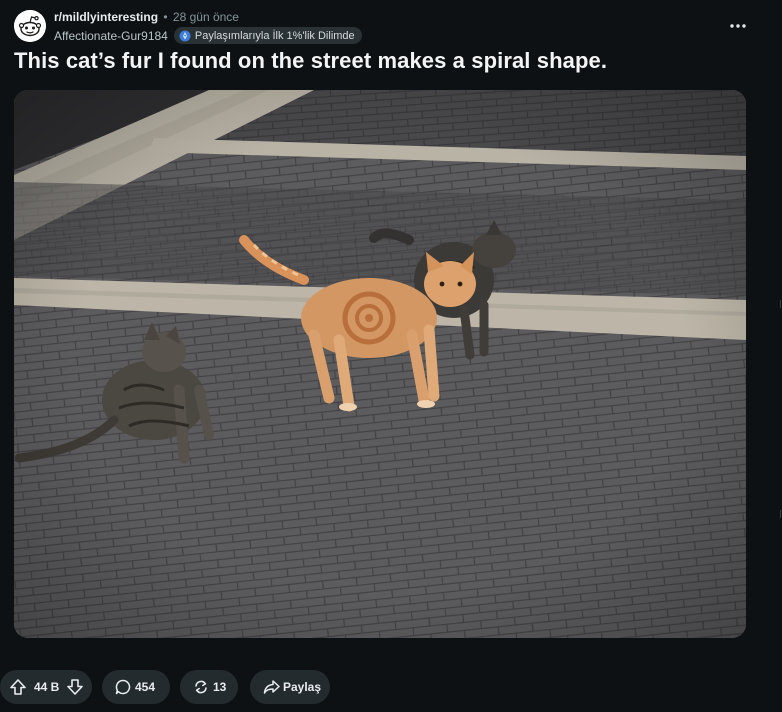  I want to click on reddit-snoo-icon, so click(30, 26).